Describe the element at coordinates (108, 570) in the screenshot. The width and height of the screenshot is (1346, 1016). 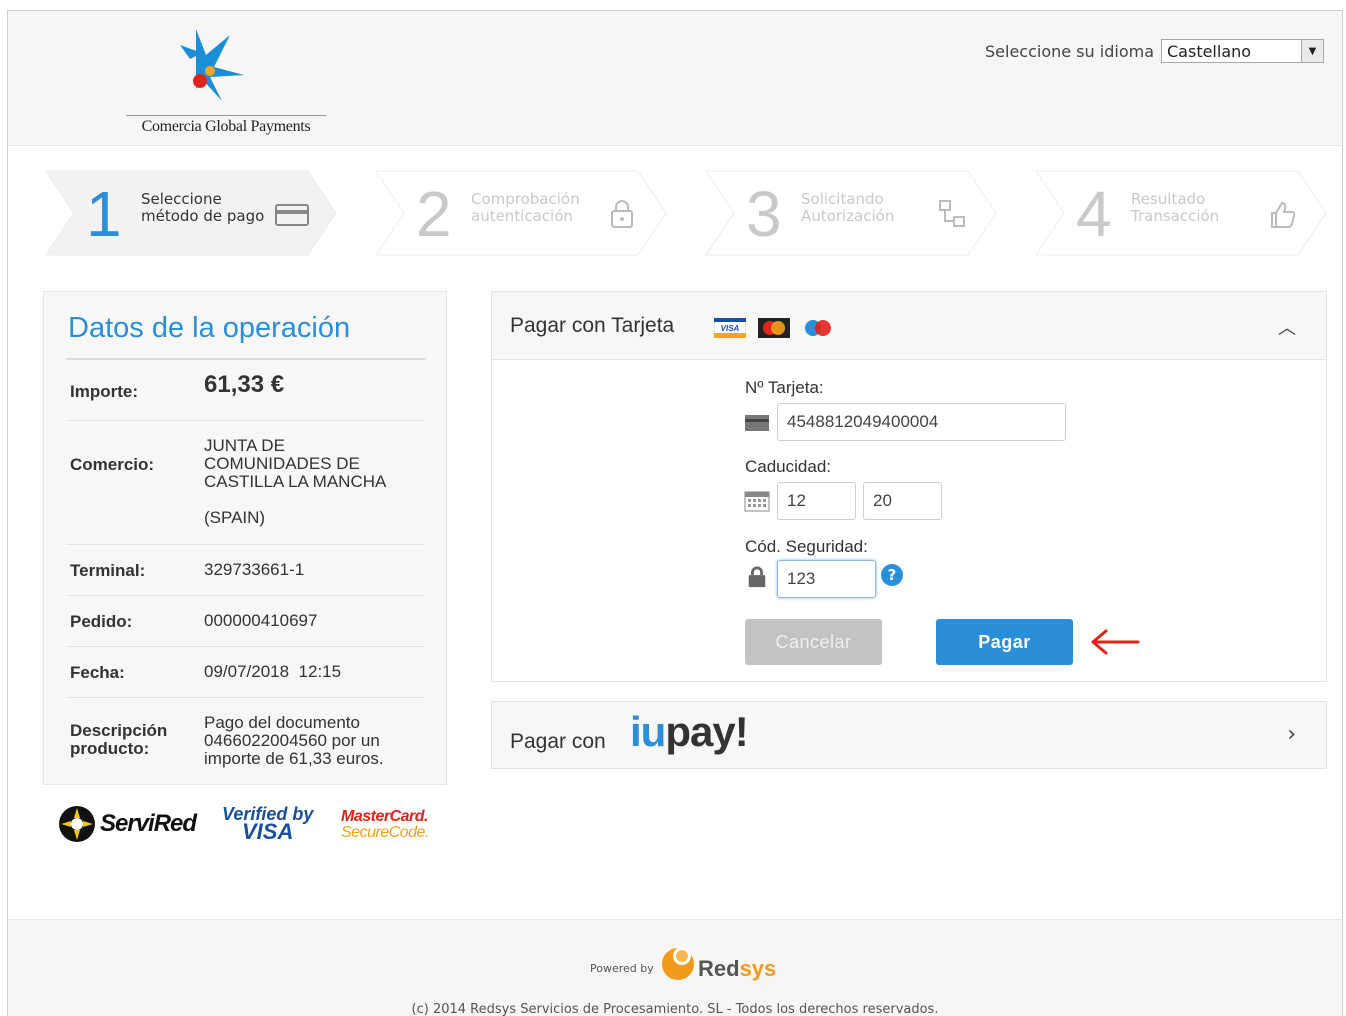
I see `row-label: Terminal:` at that location.